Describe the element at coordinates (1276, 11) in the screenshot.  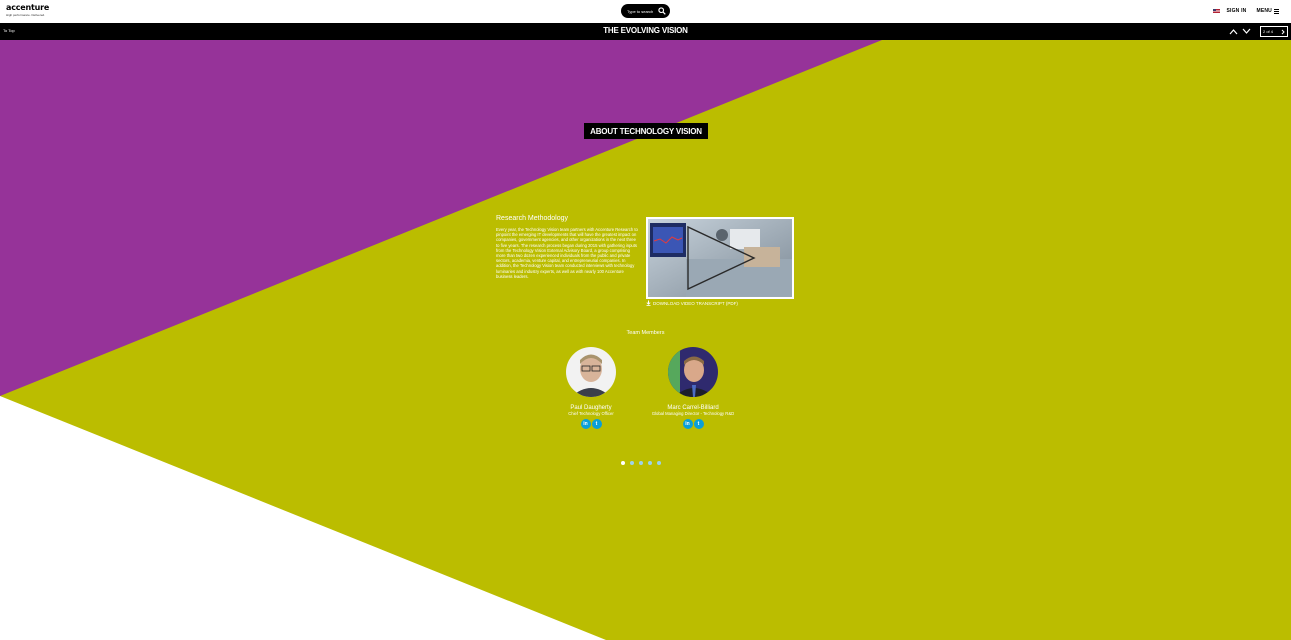
I see `hamburger-icon` at that location.